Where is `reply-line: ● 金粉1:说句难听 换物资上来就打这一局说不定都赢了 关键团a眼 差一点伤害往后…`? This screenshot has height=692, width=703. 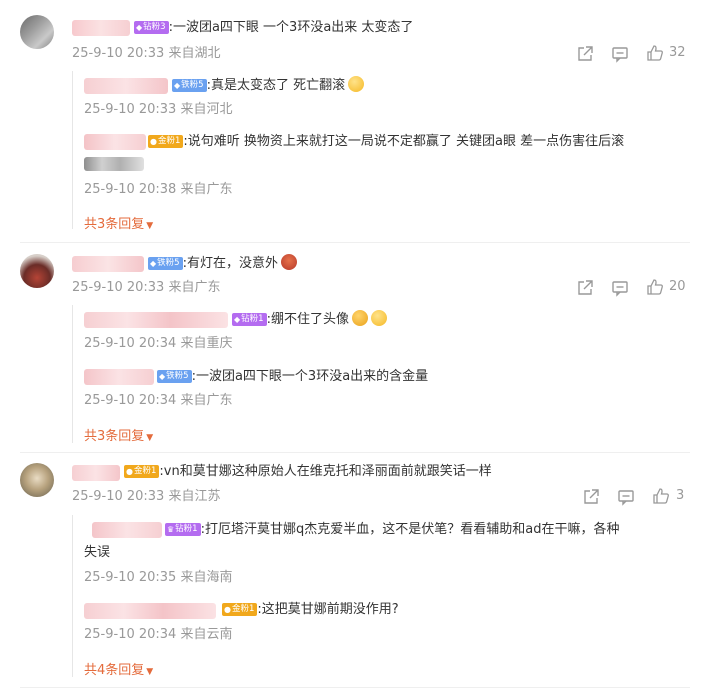 reply-line: ● 金粉1:说句难听 换物资上来就打这一局说不定都赢了 关键团a眼 差一点伤害往后… is located at coordinates (386, 142).